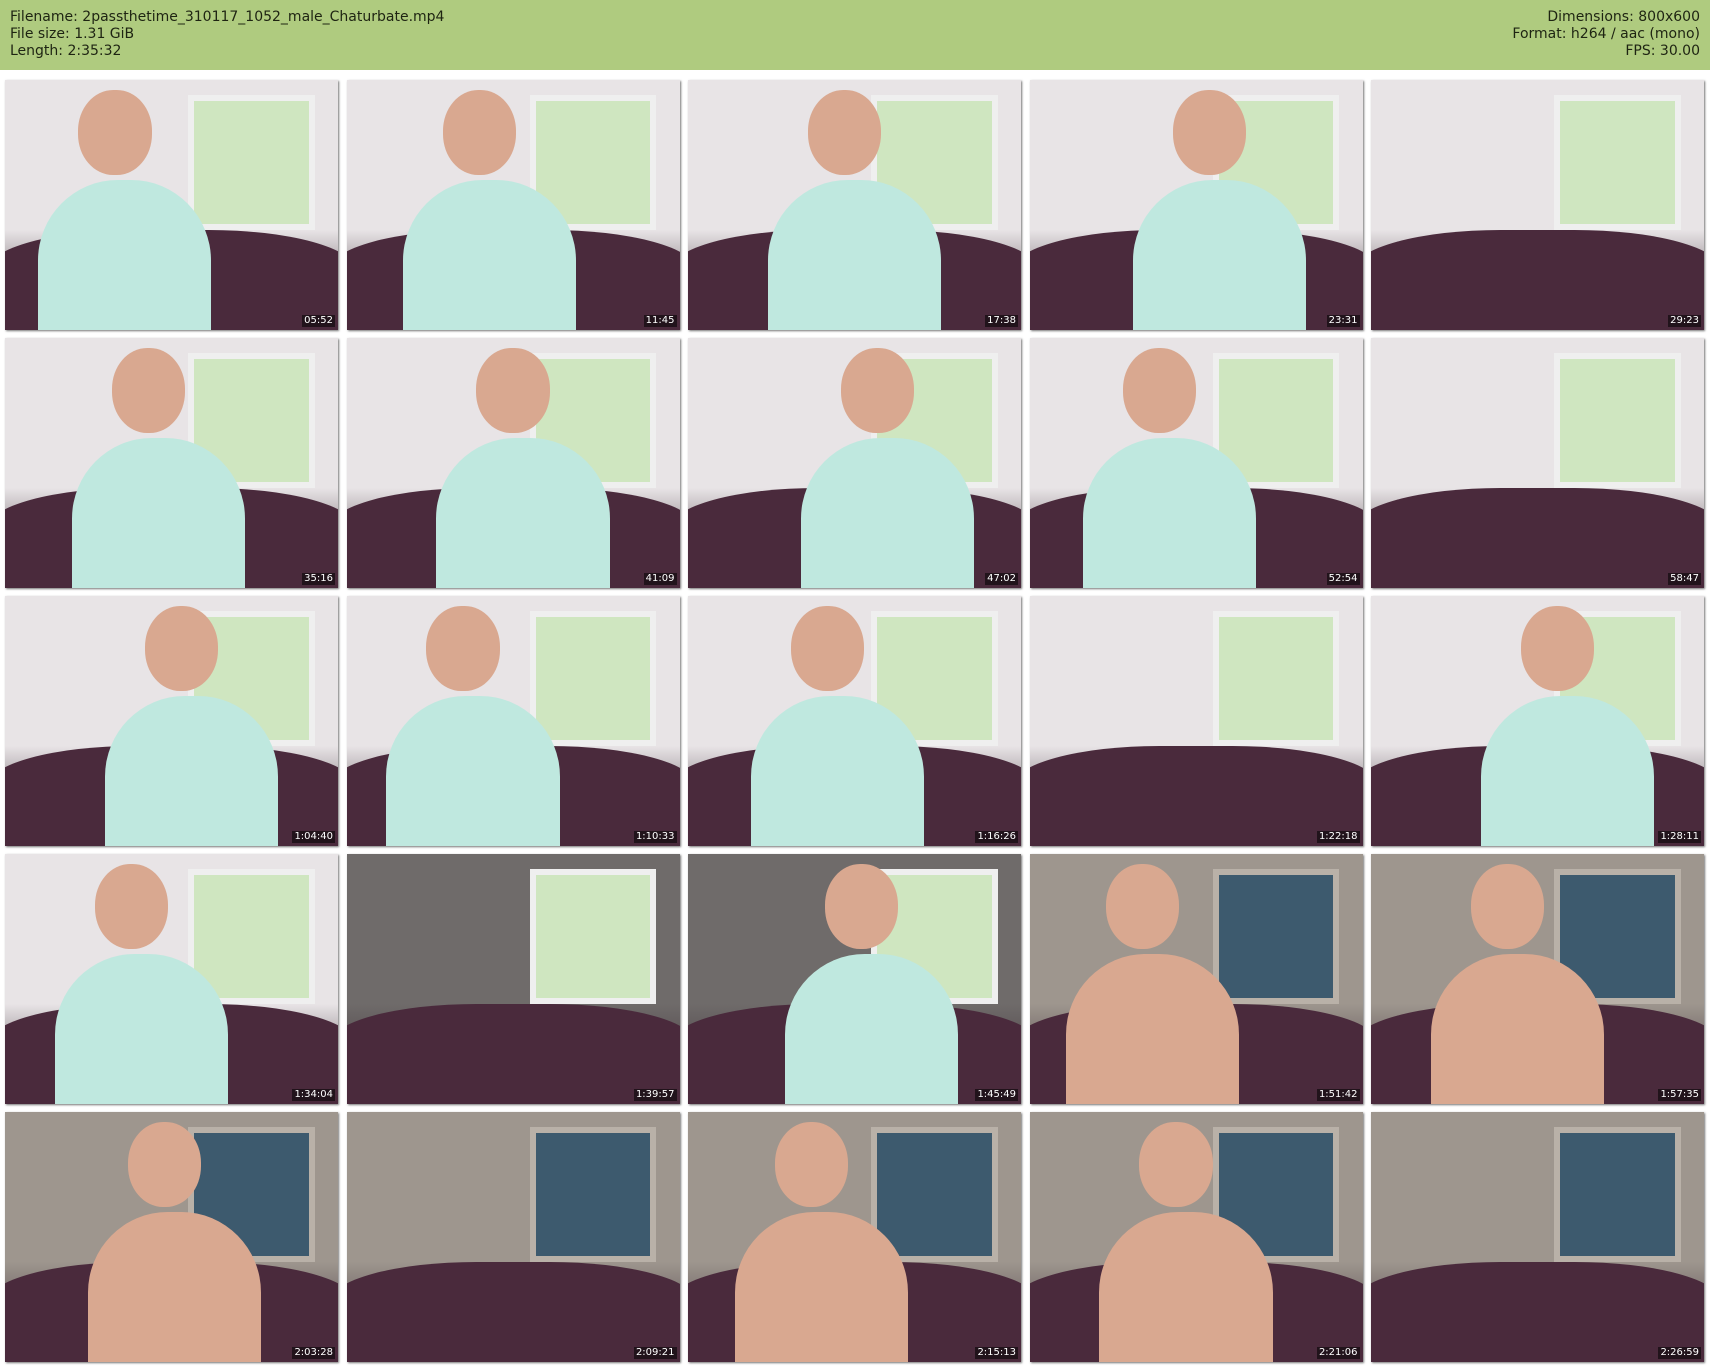 The height and width of the screenshot is (1370, 1710). Describe the element at coordinates (318, 321) in the screenshot. I see `timestamp-label: 05:52` at that location.